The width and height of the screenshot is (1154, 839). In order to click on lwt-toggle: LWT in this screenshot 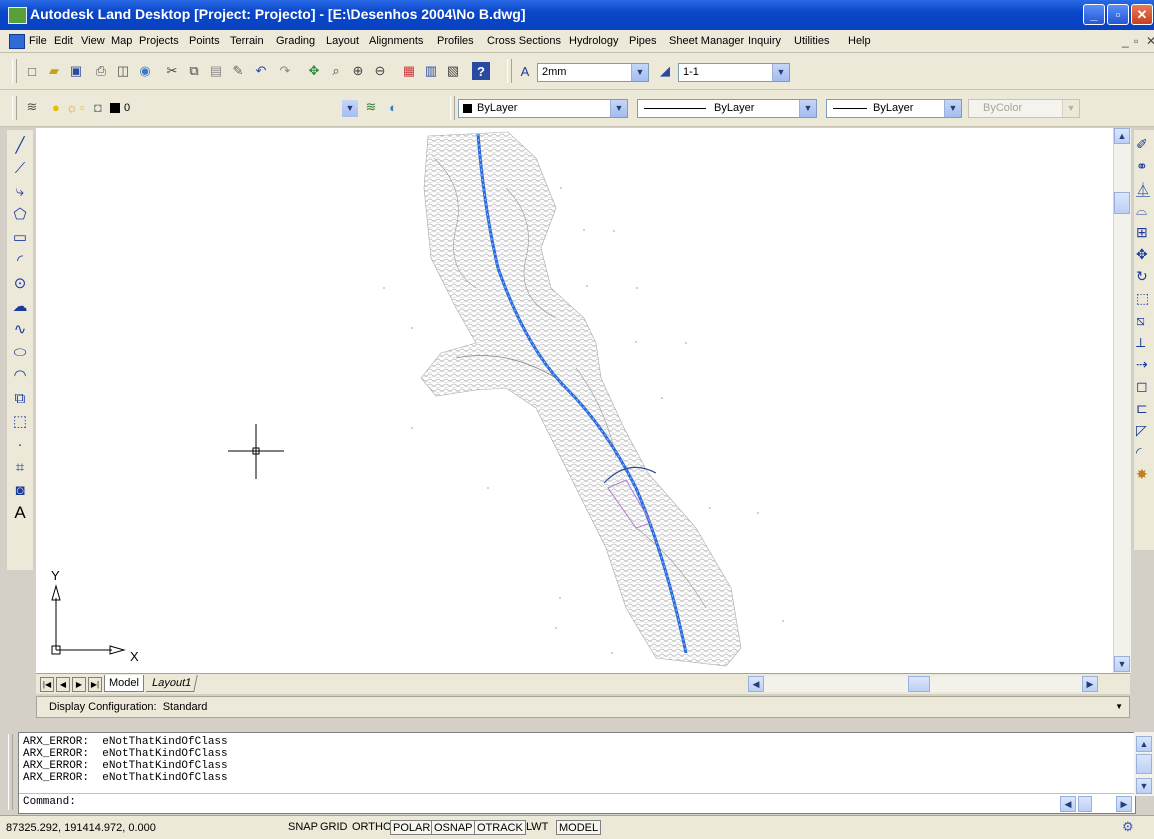, I will do `click(537, 827)`.